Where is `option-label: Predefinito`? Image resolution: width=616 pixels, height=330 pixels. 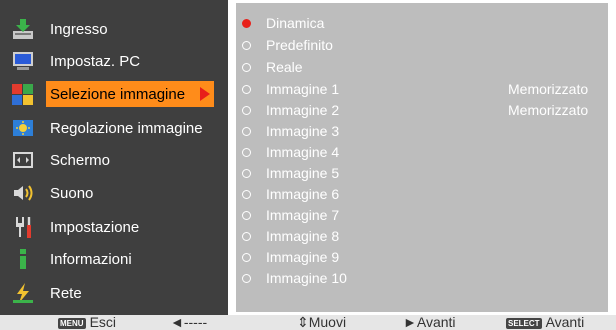 option-label: Predefinito is located at coordinates (299, 45).